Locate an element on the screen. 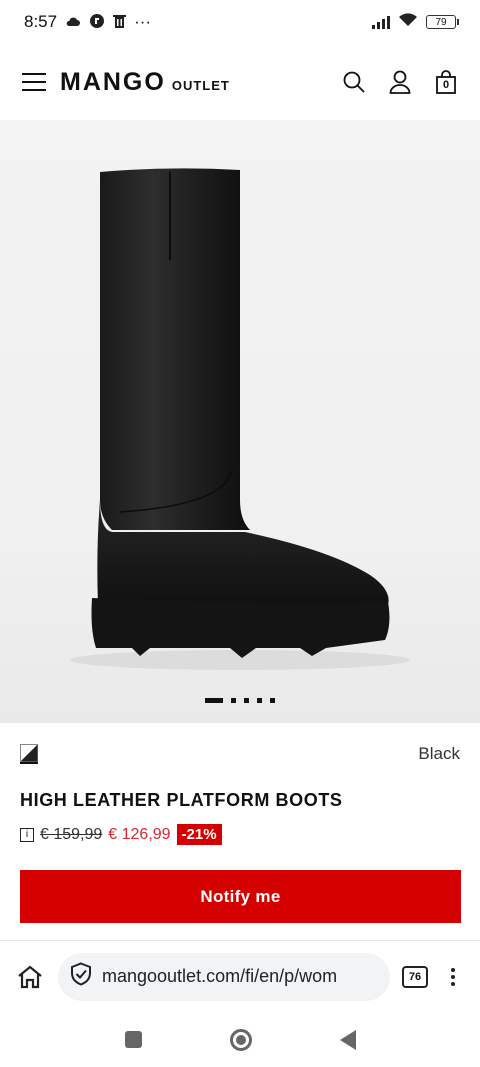  address-bar: mangooutlet.com/fi/en/p/wom is located at coordinates (224, 976).